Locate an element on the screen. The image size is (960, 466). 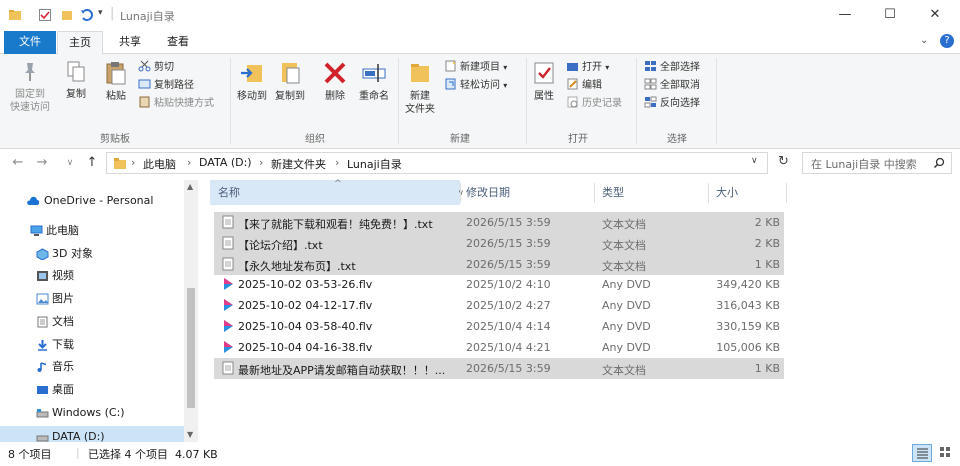
breadcrumb-this-pc: 此电脑 is located at coordinates (159, 164).